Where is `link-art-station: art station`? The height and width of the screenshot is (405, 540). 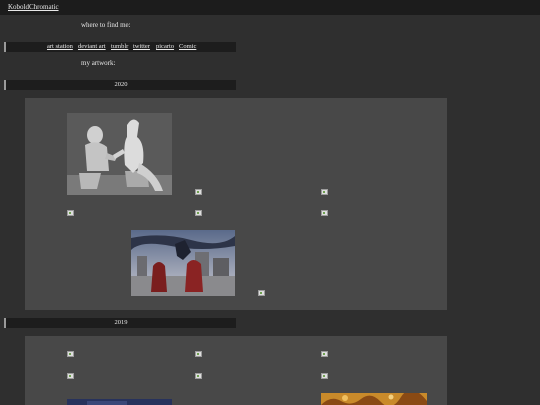 link-art-station: art station is located at coordinates (60, 46).